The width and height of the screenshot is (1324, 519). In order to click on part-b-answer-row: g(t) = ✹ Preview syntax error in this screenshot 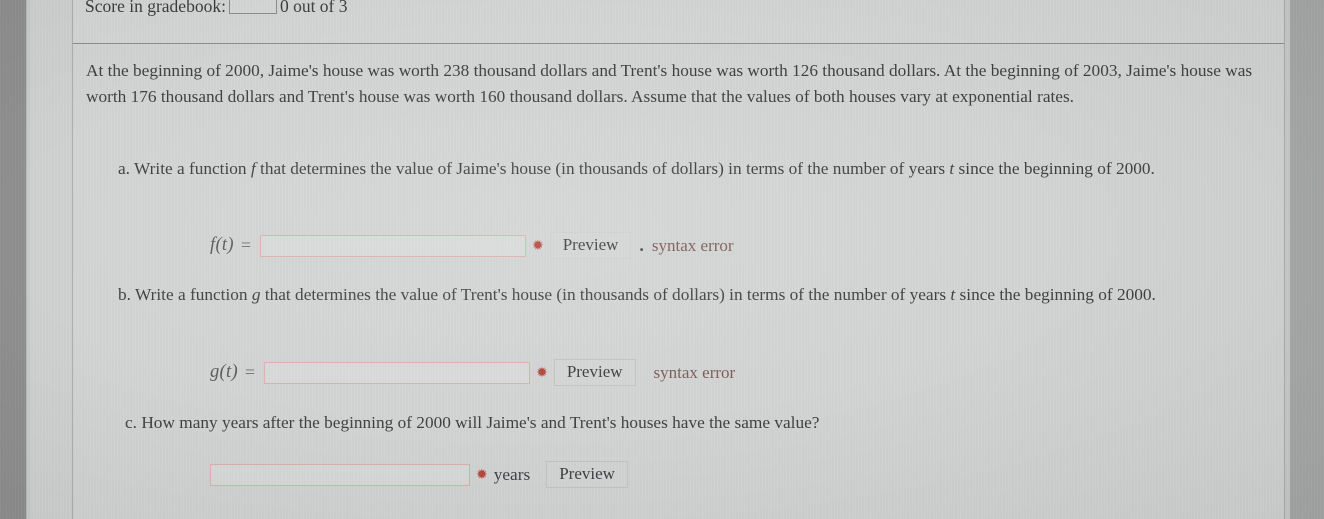, I will do `click(472, 372)`.